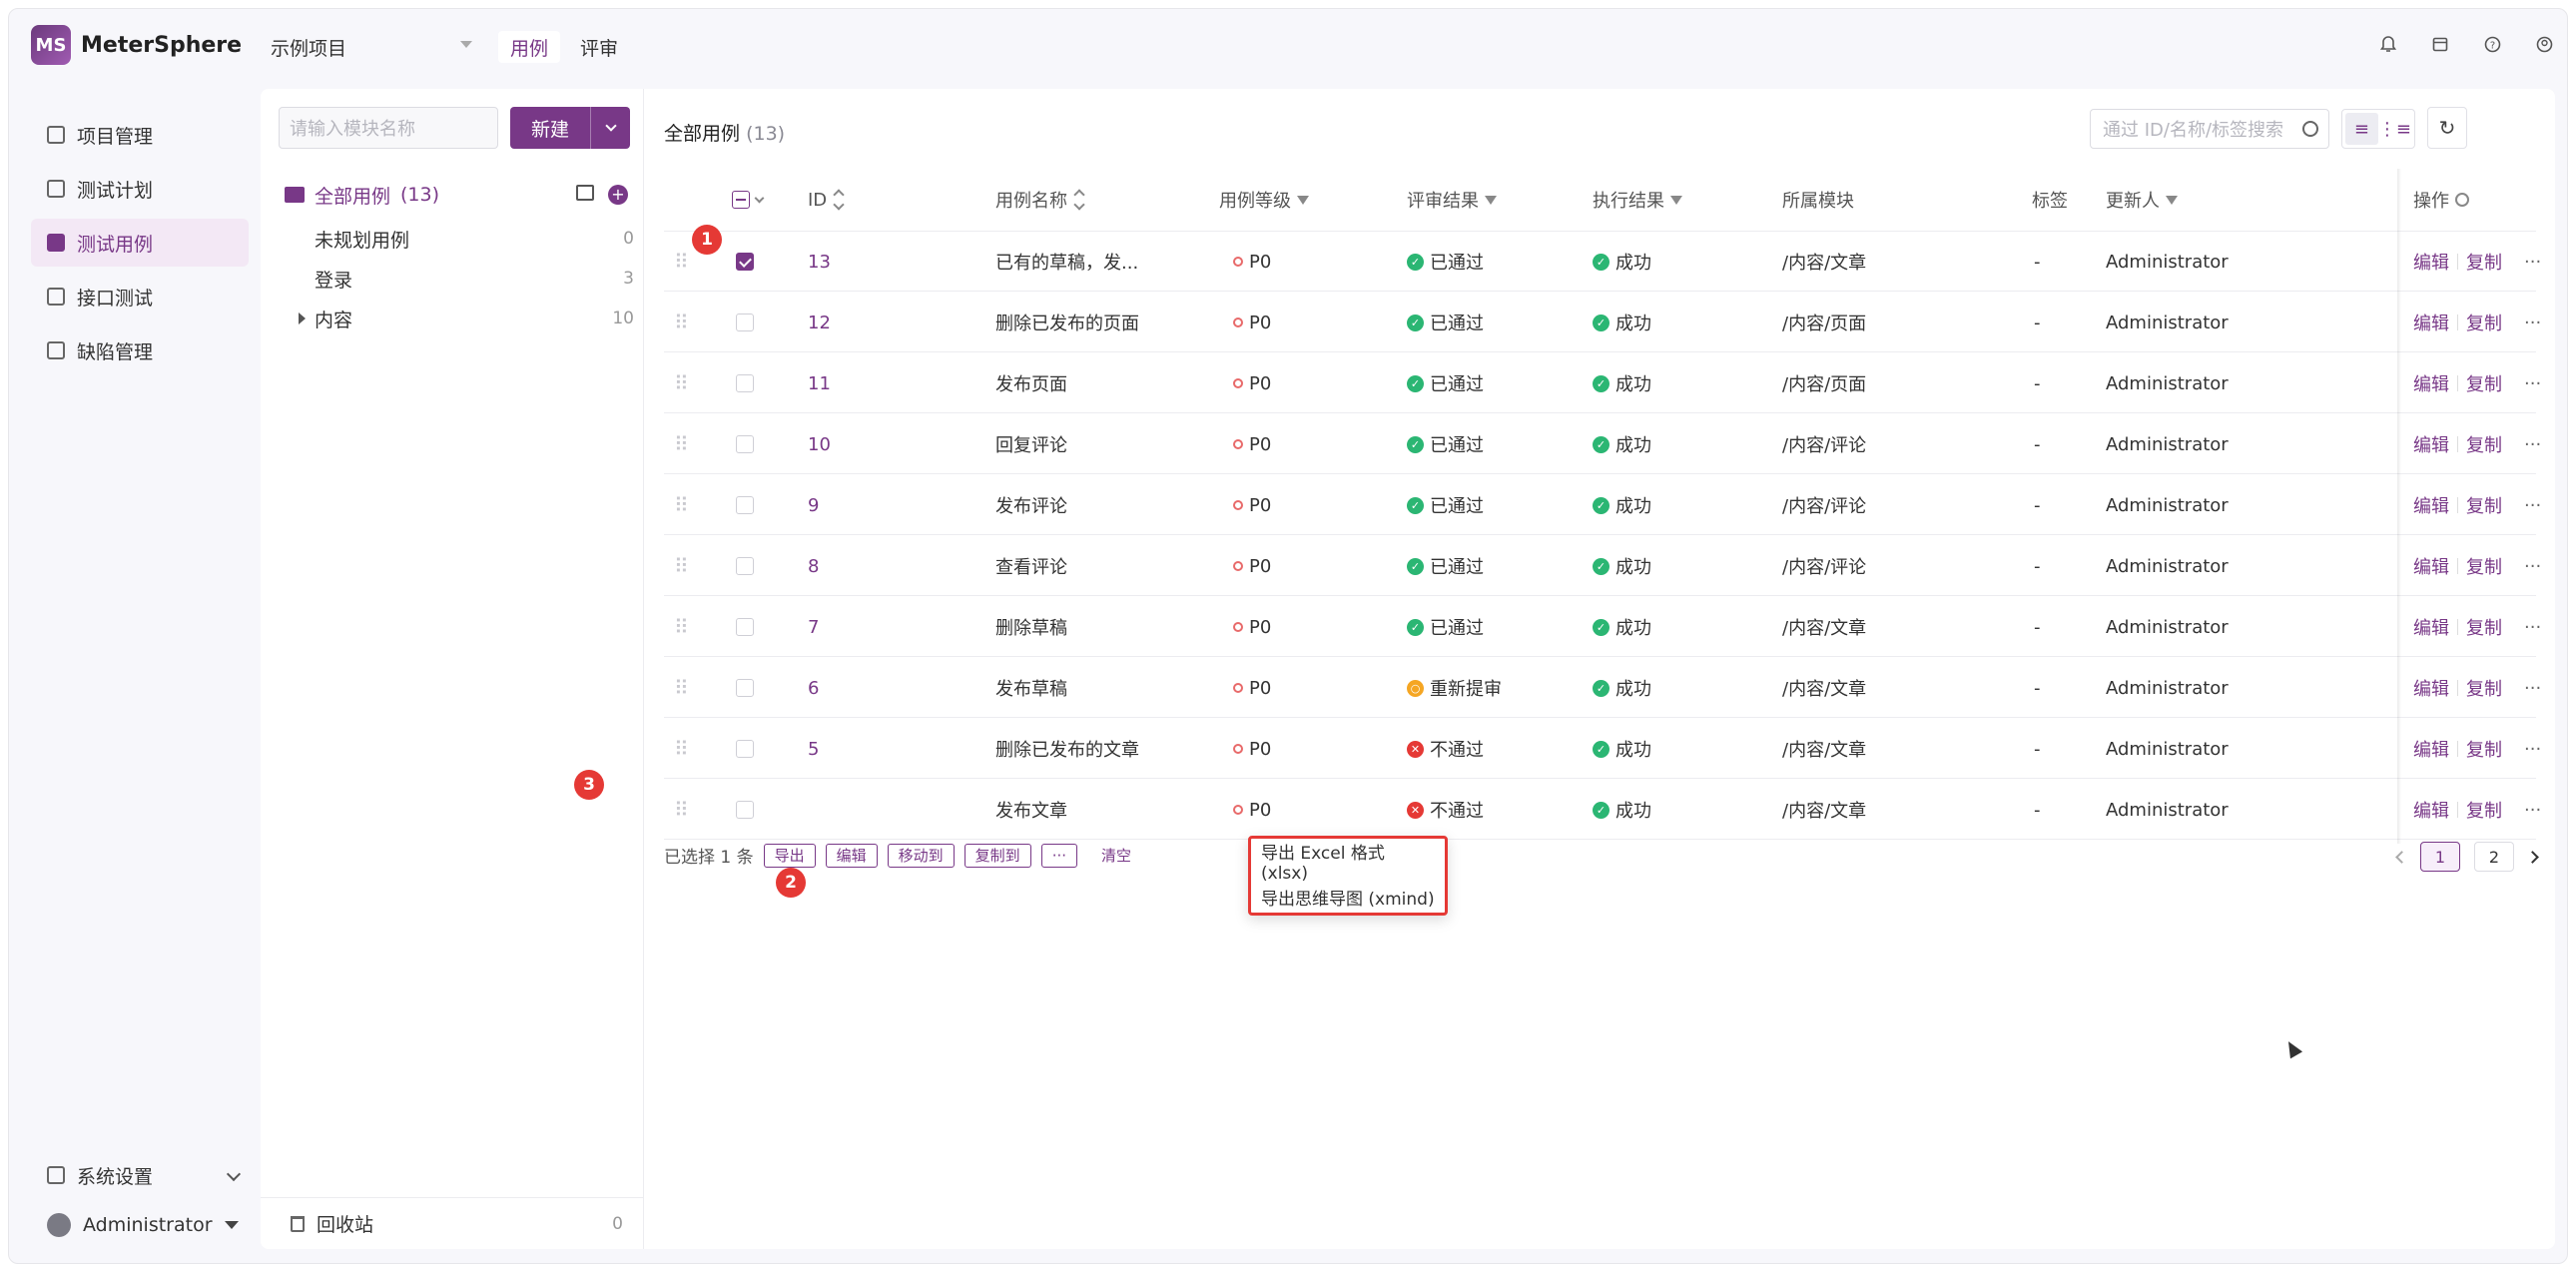 Image resolution: width=2576 pixels, height=1272 pixels. What do you see at coordinates (466, 318) in the screenshot?
I see `tree-node-content: 内容 10` at bounding box center [466, 318].